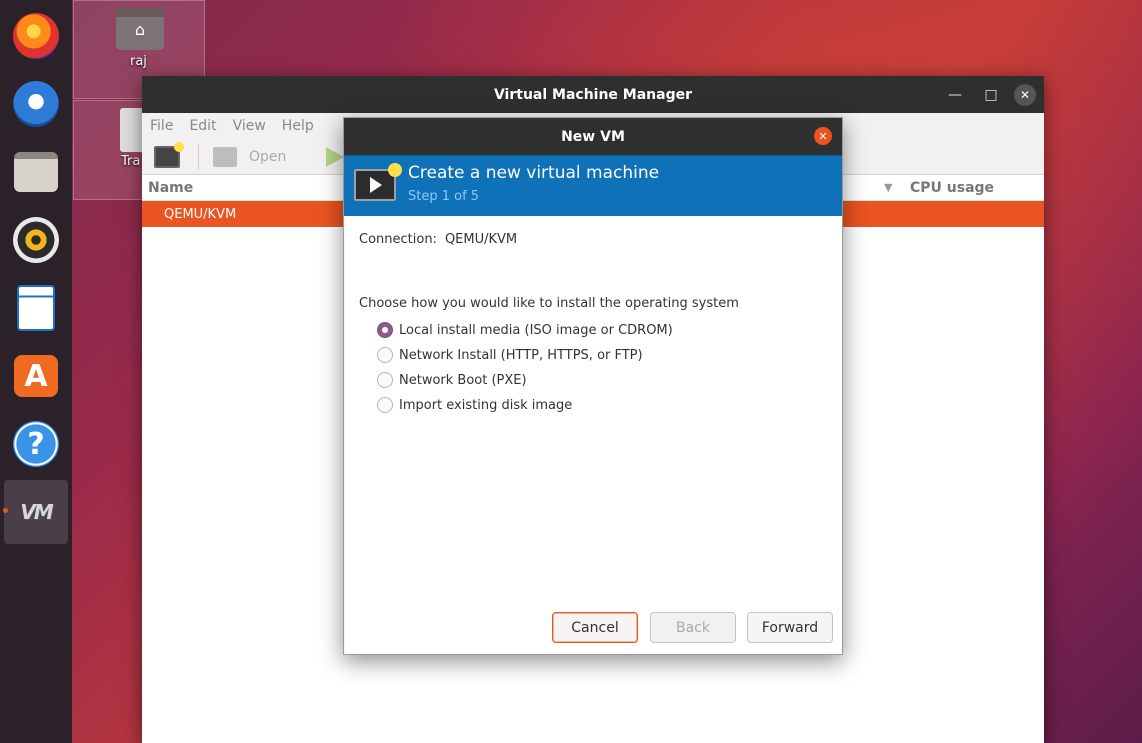  I want to click on menu-file: File, so click(161, 126).